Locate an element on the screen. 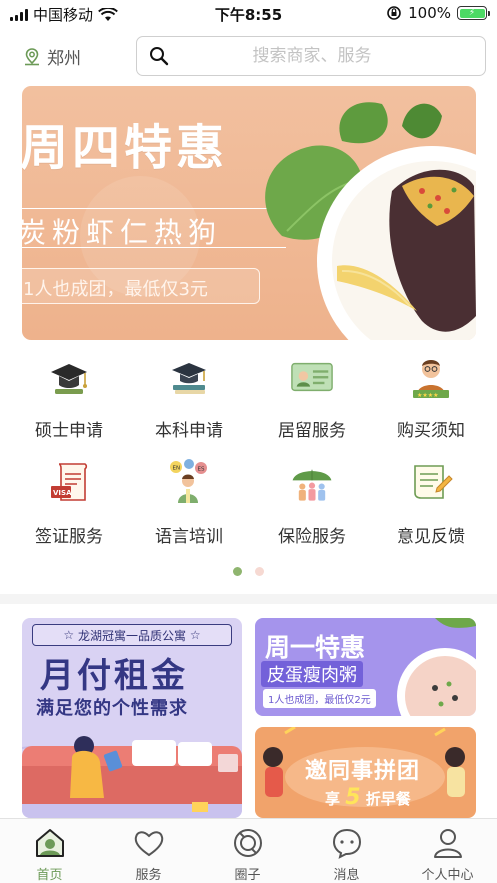 The height and width of the screenshot is (883, 497). banner-food-image is located at coordinates (370, 221).